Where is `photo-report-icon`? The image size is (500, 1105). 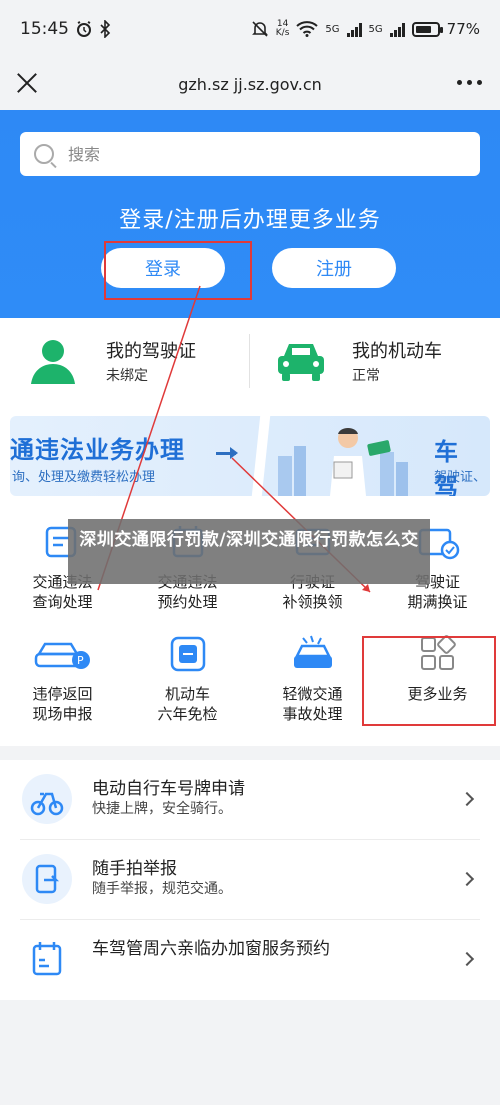 photo-report-icon is located at coordinates (47, 879).